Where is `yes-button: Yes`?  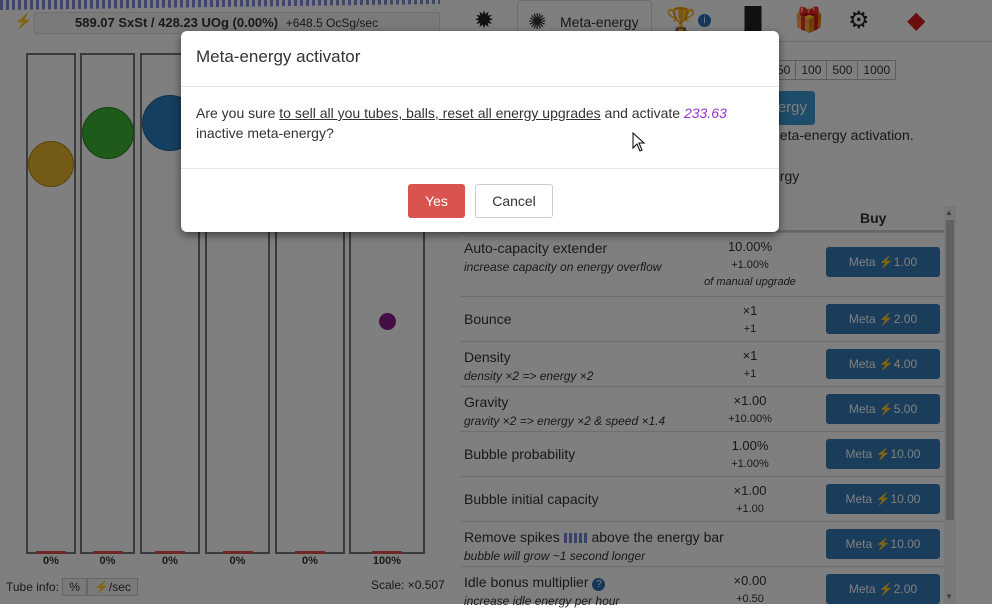 yes-button: Yes is located at coordinates (436, 201).